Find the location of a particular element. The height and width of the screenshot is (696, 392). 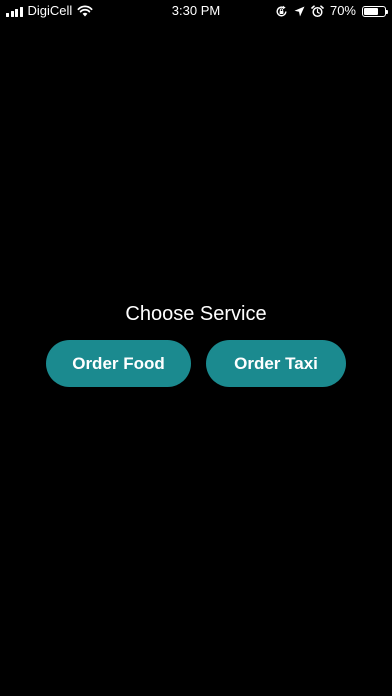

order-taxi-button: Order Taxi is located at coordinates (276, 363).